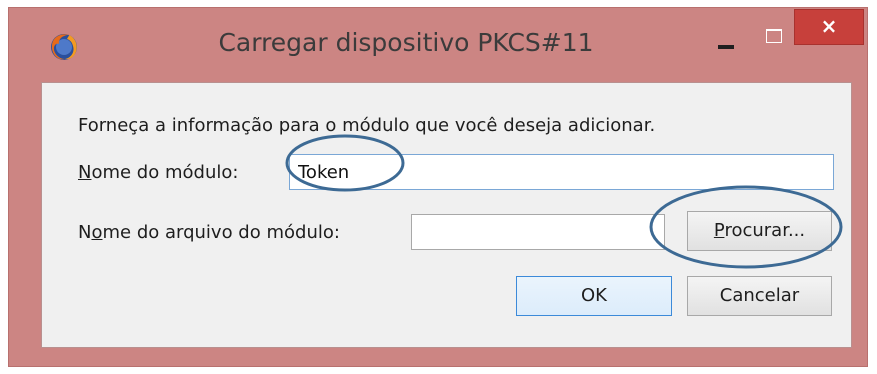  I want to click on module-name-accesskey: N, so click(85, 172).